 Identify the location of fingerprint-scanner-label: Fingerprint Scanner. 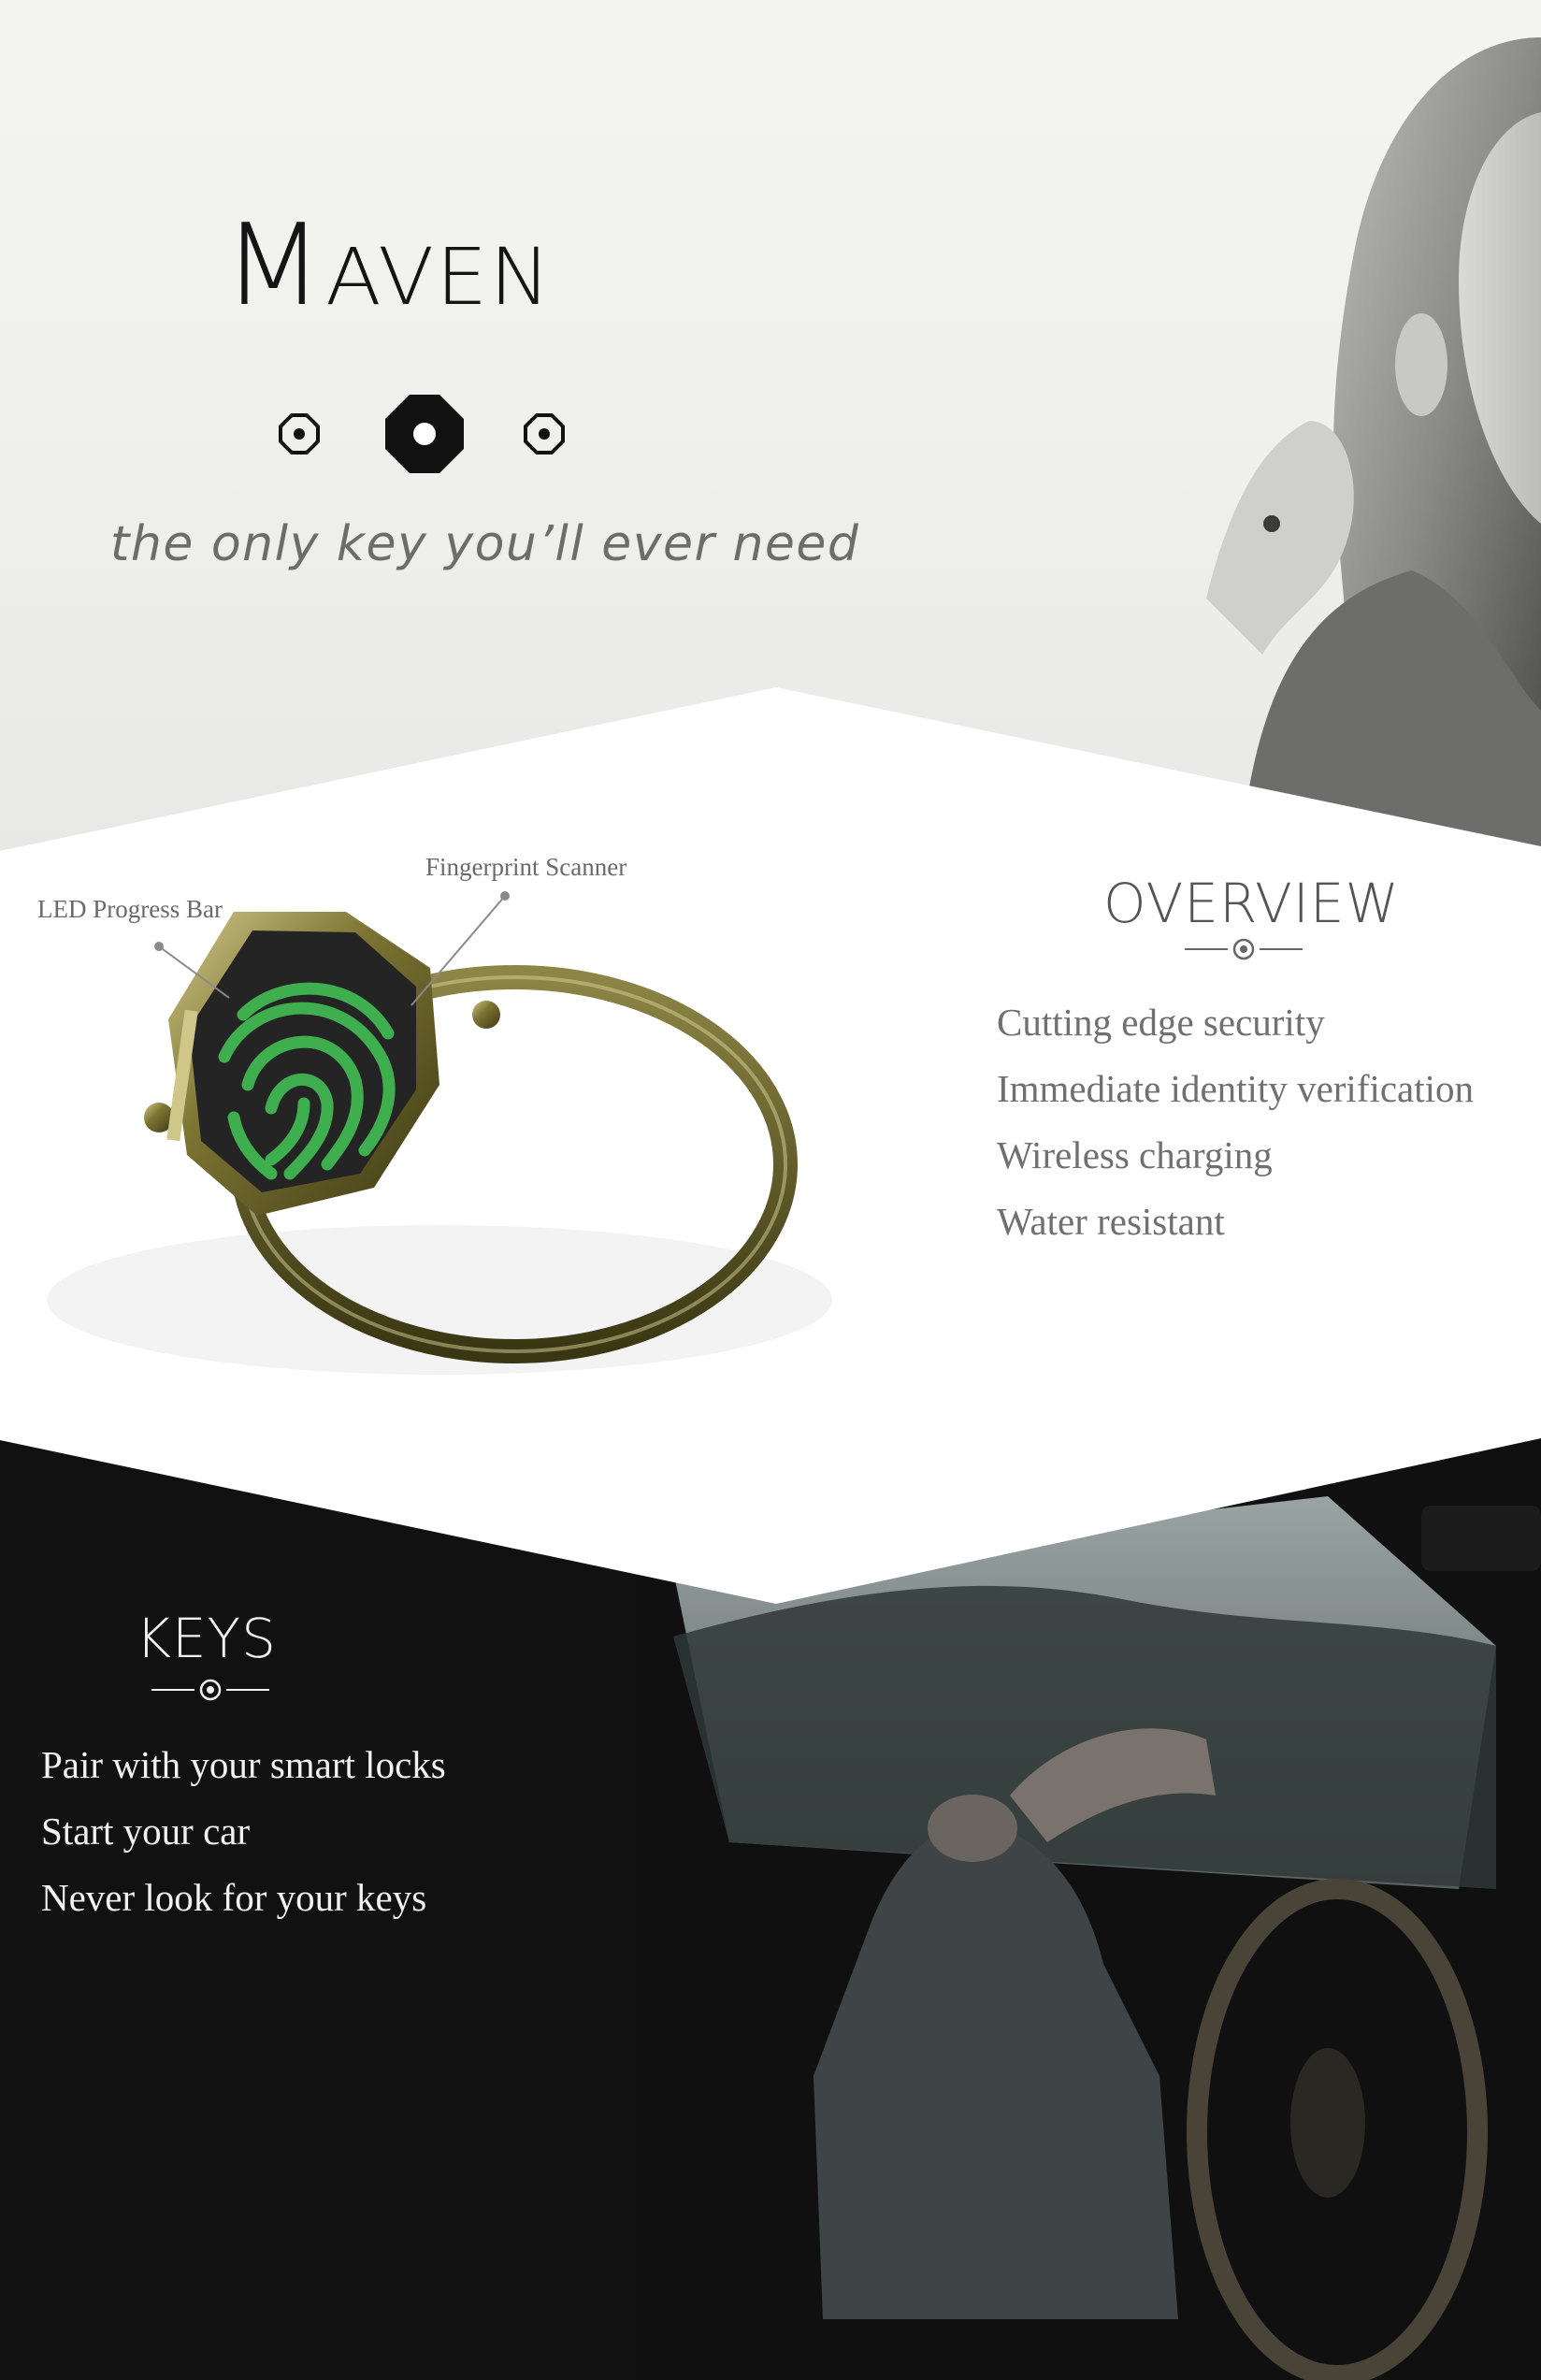
(526, 867).